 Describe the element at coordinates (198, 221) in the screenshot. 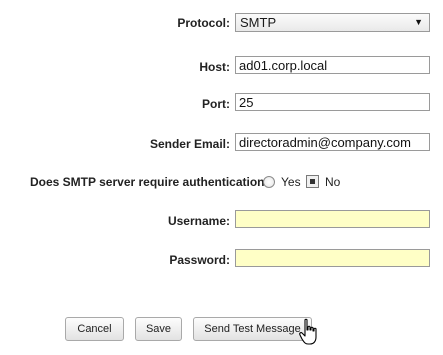

I see `username-label: Username:` at that location.